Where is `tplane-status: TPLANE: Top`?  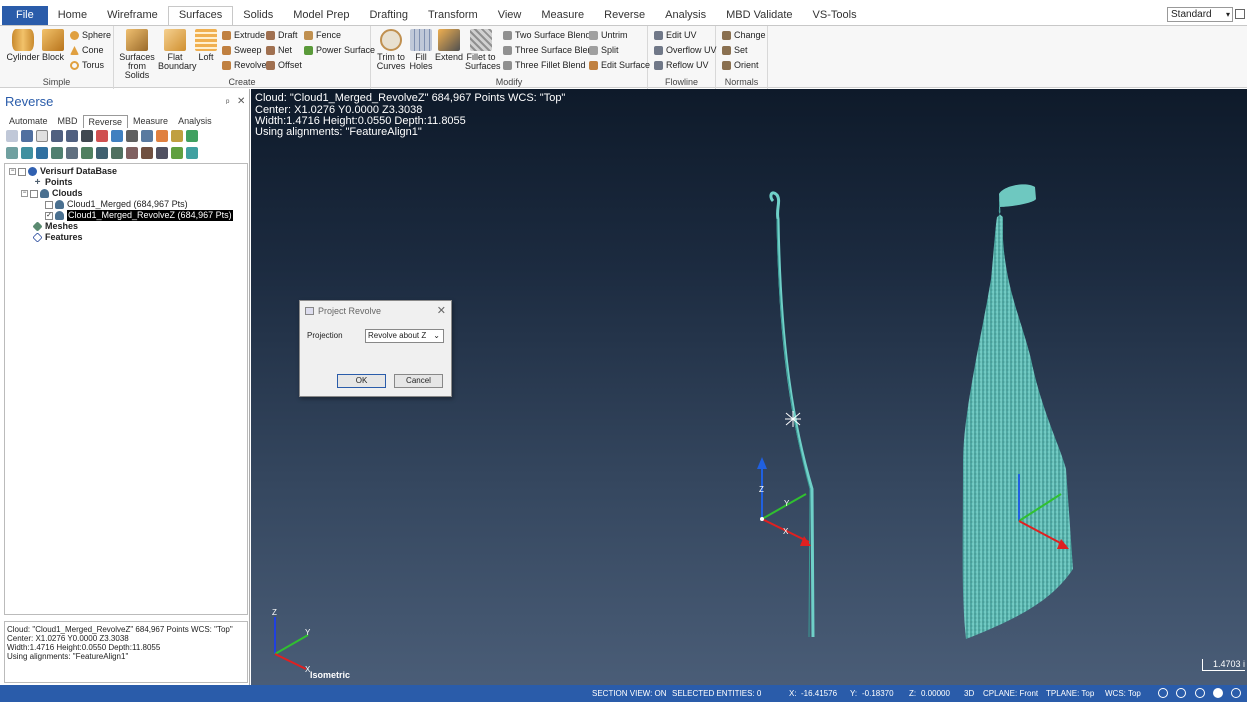 tplane-status: TPLANE: Top is located at coordinates (1070, 693).